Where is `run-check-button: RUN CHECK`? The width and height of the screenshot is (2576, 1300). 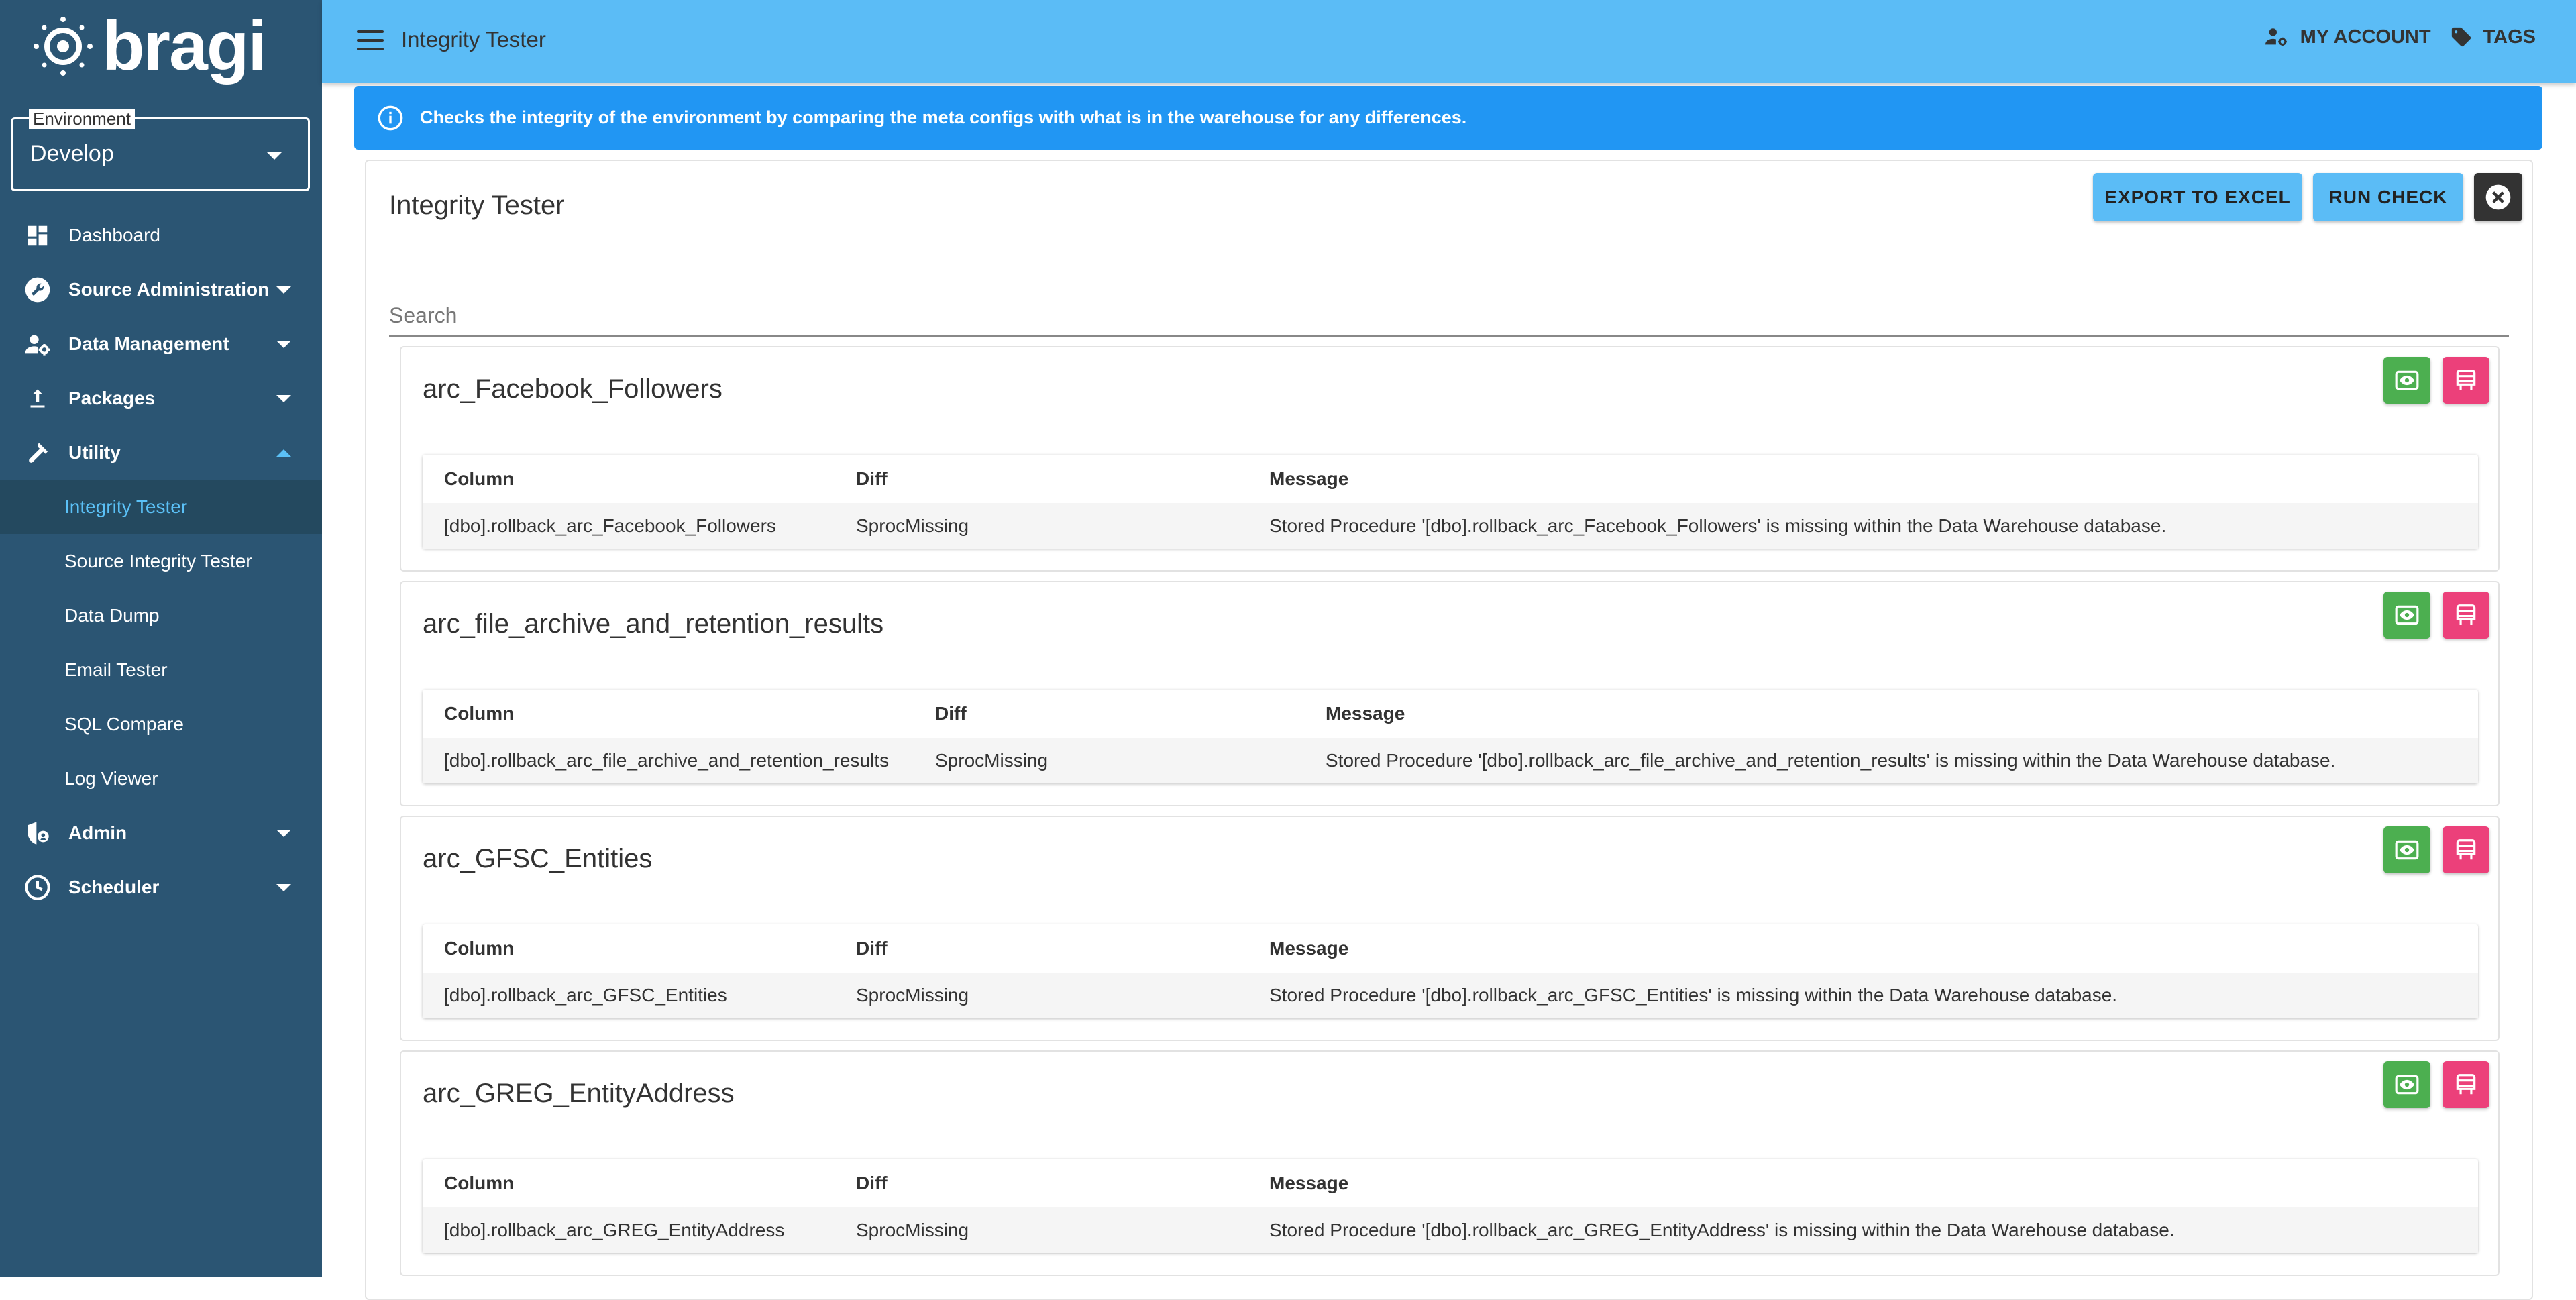 run-check-button: RUN CHECK is located at coordinates (2388, 197).